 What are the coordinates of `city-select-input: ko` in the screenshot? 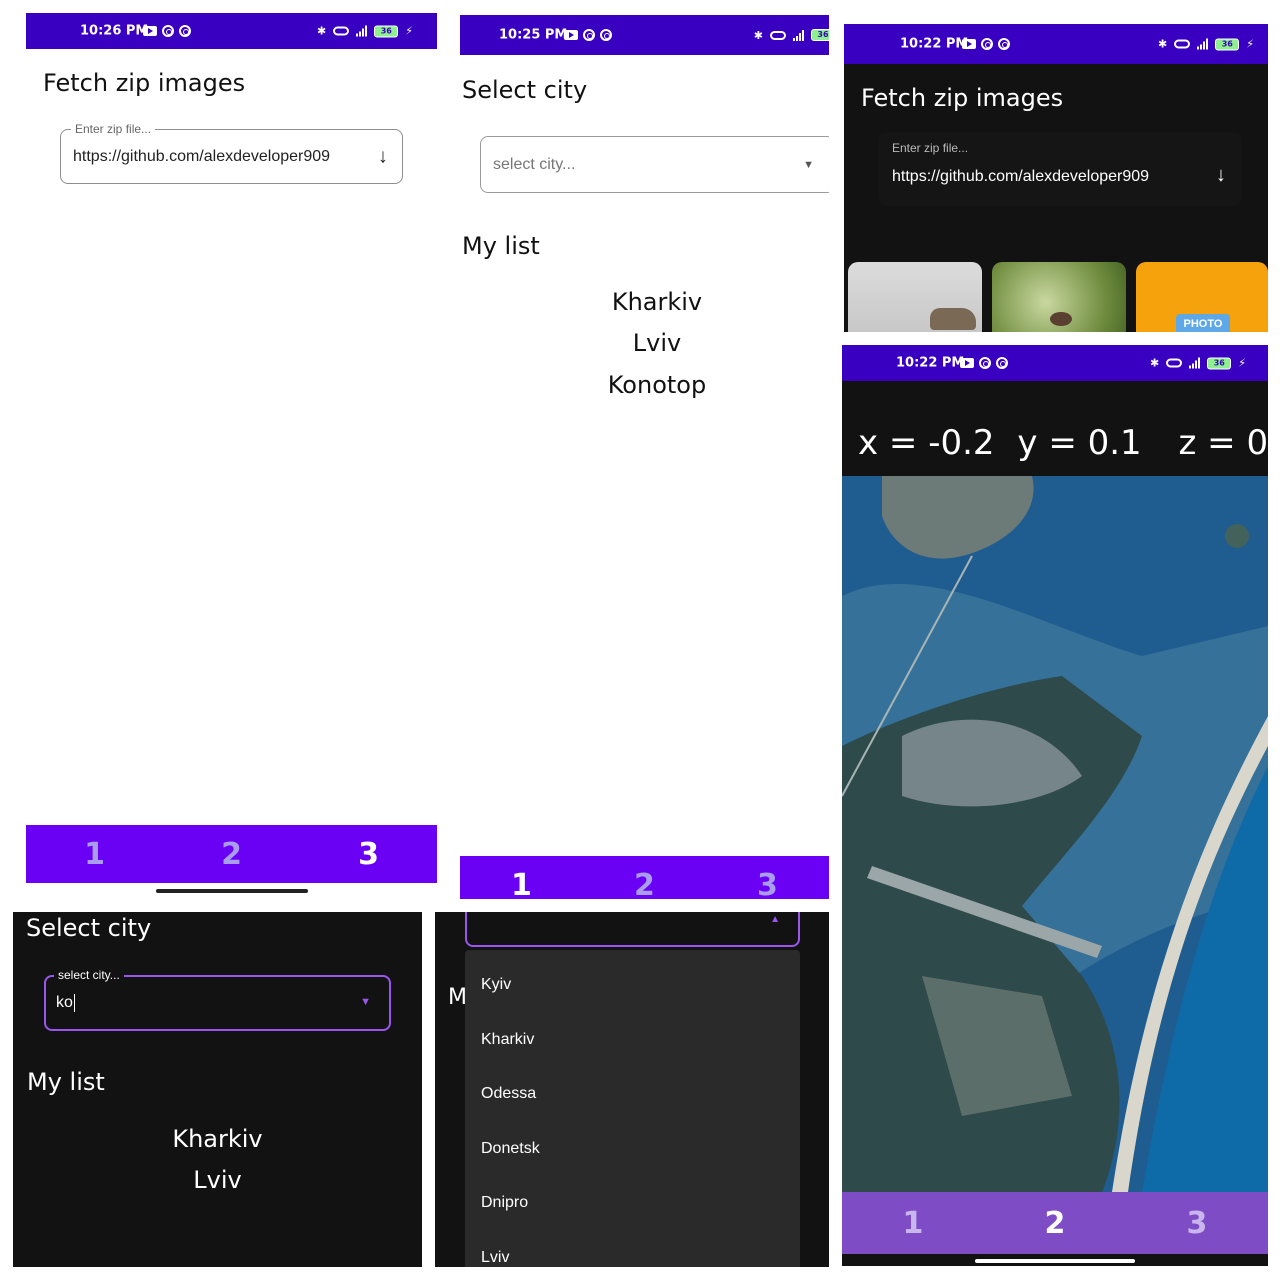 It's located at (65, 1003).